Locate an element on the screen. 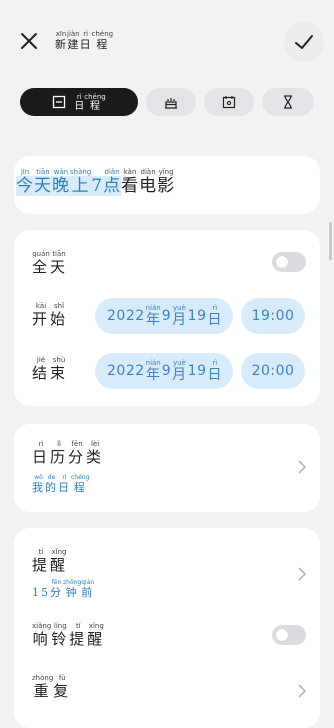 The width and height of the screenshot is (334, 728). ring-reminder-label: 响xiǎng铃líng提tí醒xǐng is located at coordinates (68, 635).